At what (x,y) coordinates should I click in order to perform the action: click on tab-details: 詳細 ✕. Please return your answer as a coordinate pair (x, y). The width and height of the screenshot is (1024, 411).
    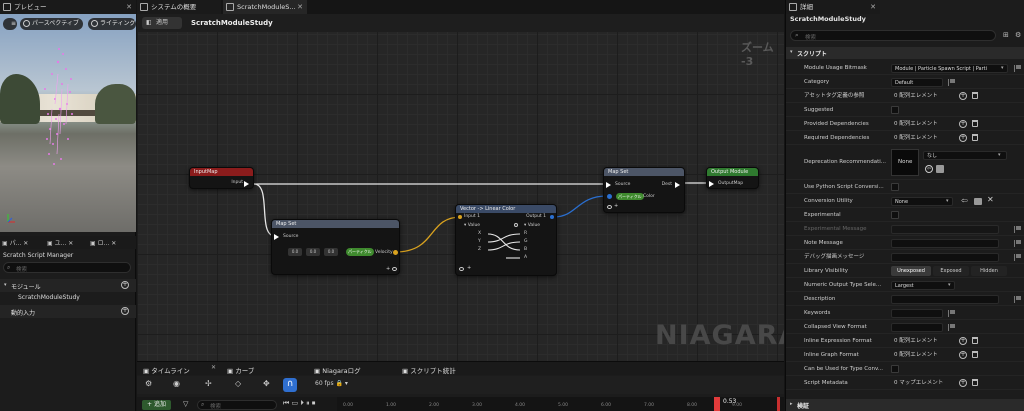
    Looking at the image, I should click on (833, 7).